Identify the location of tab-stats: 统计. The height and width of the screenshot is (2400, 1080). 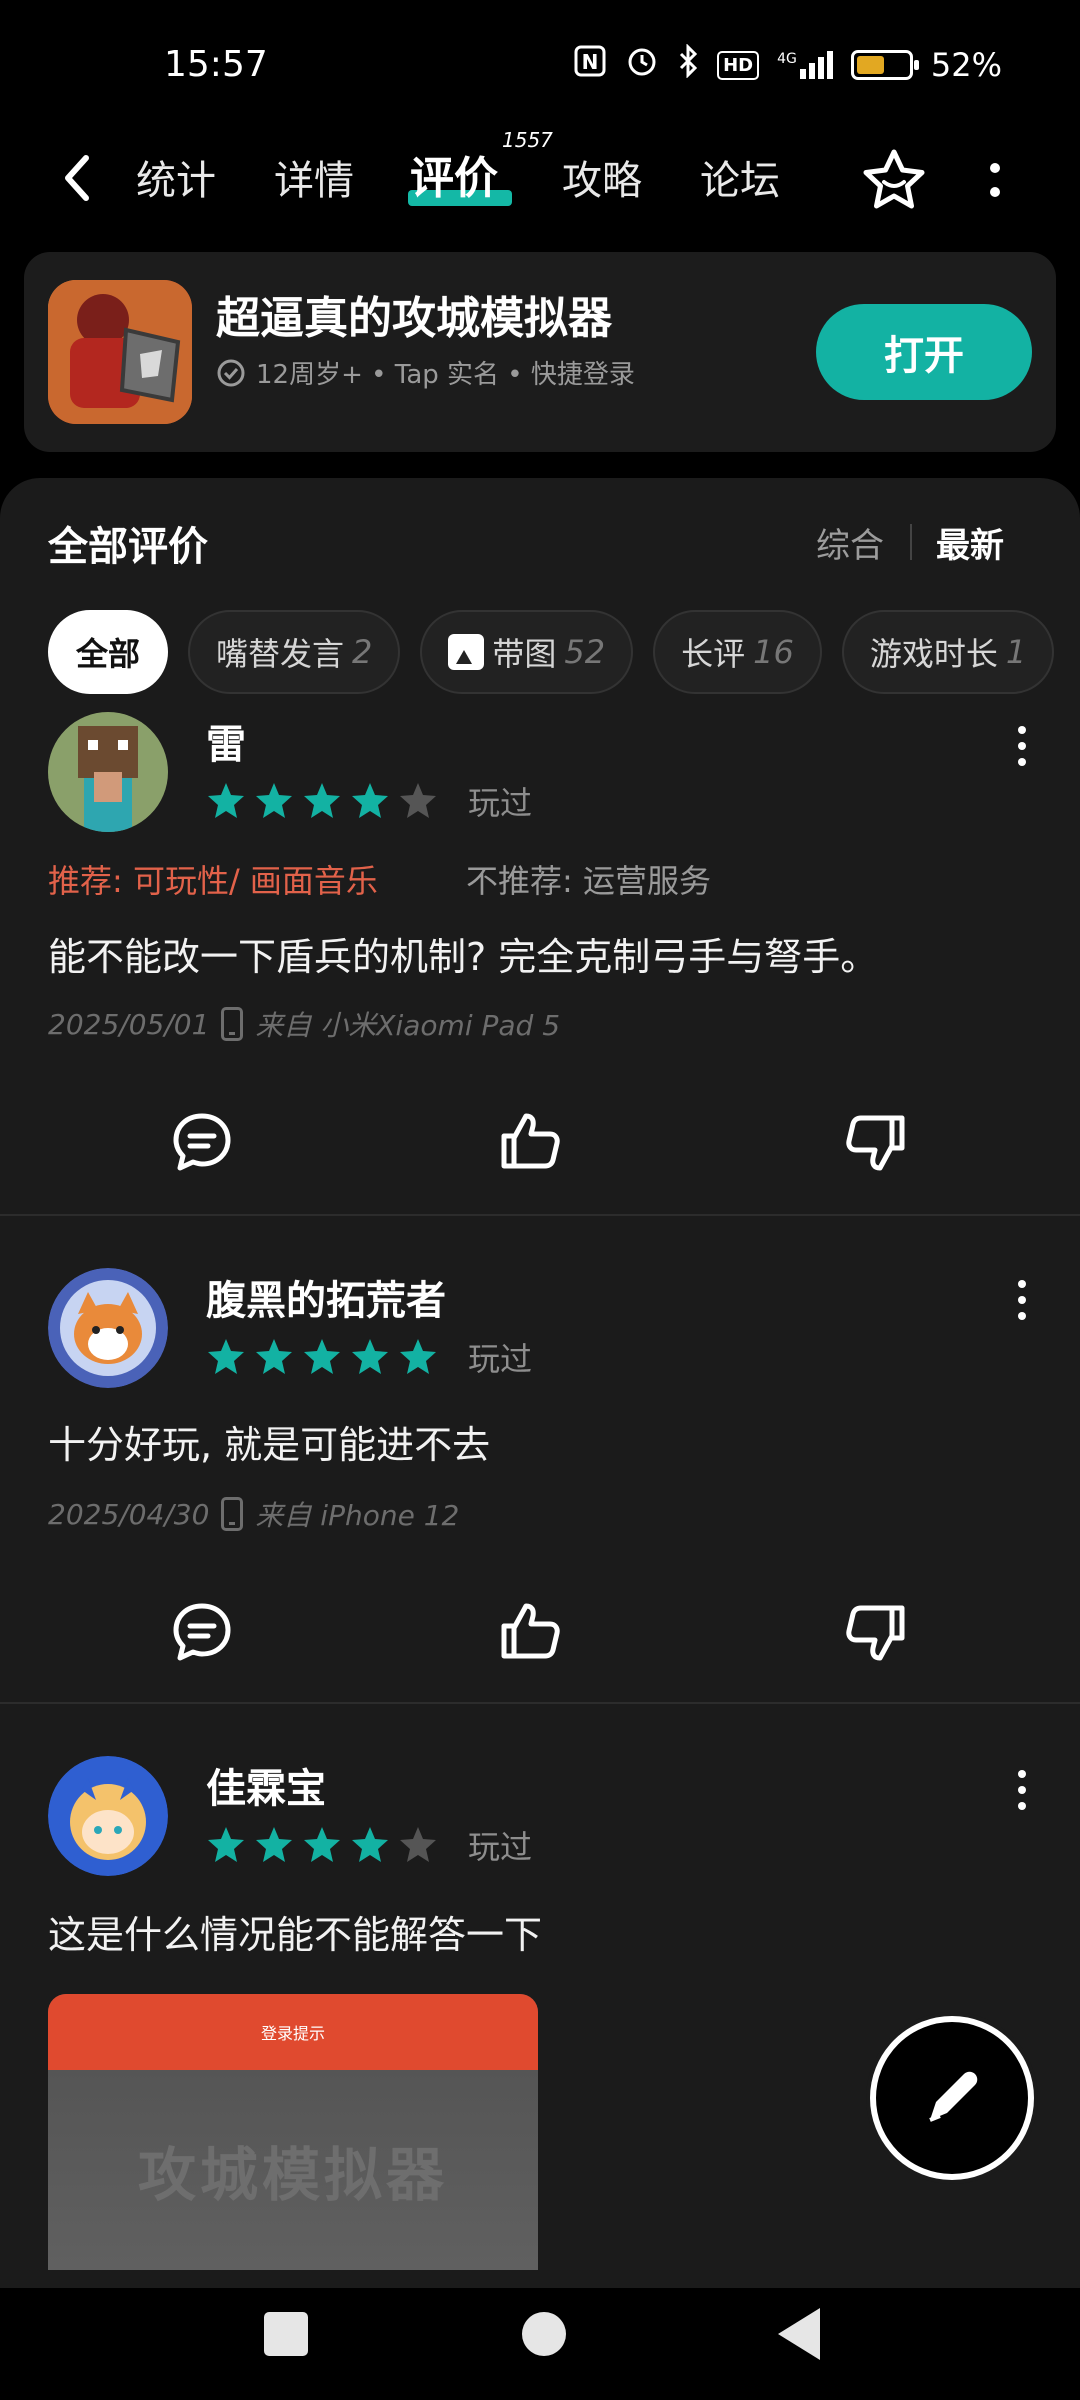
(176, 177).